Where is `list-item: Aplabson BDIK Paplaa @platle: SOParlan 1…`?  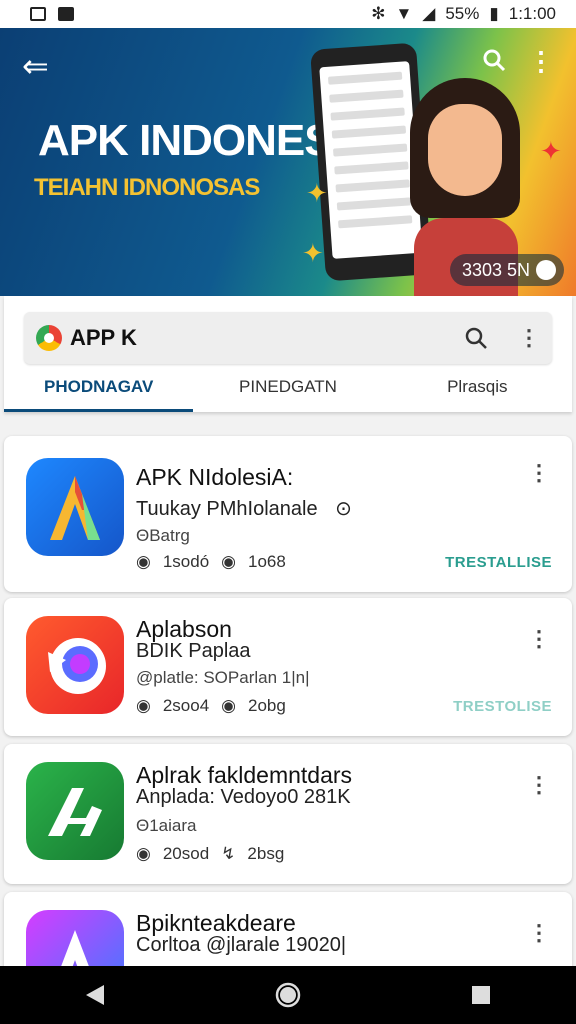
list-item: Aplabson BDIK Paplaa @platle: SOParlan 1… is located at coordinates (288, 667).